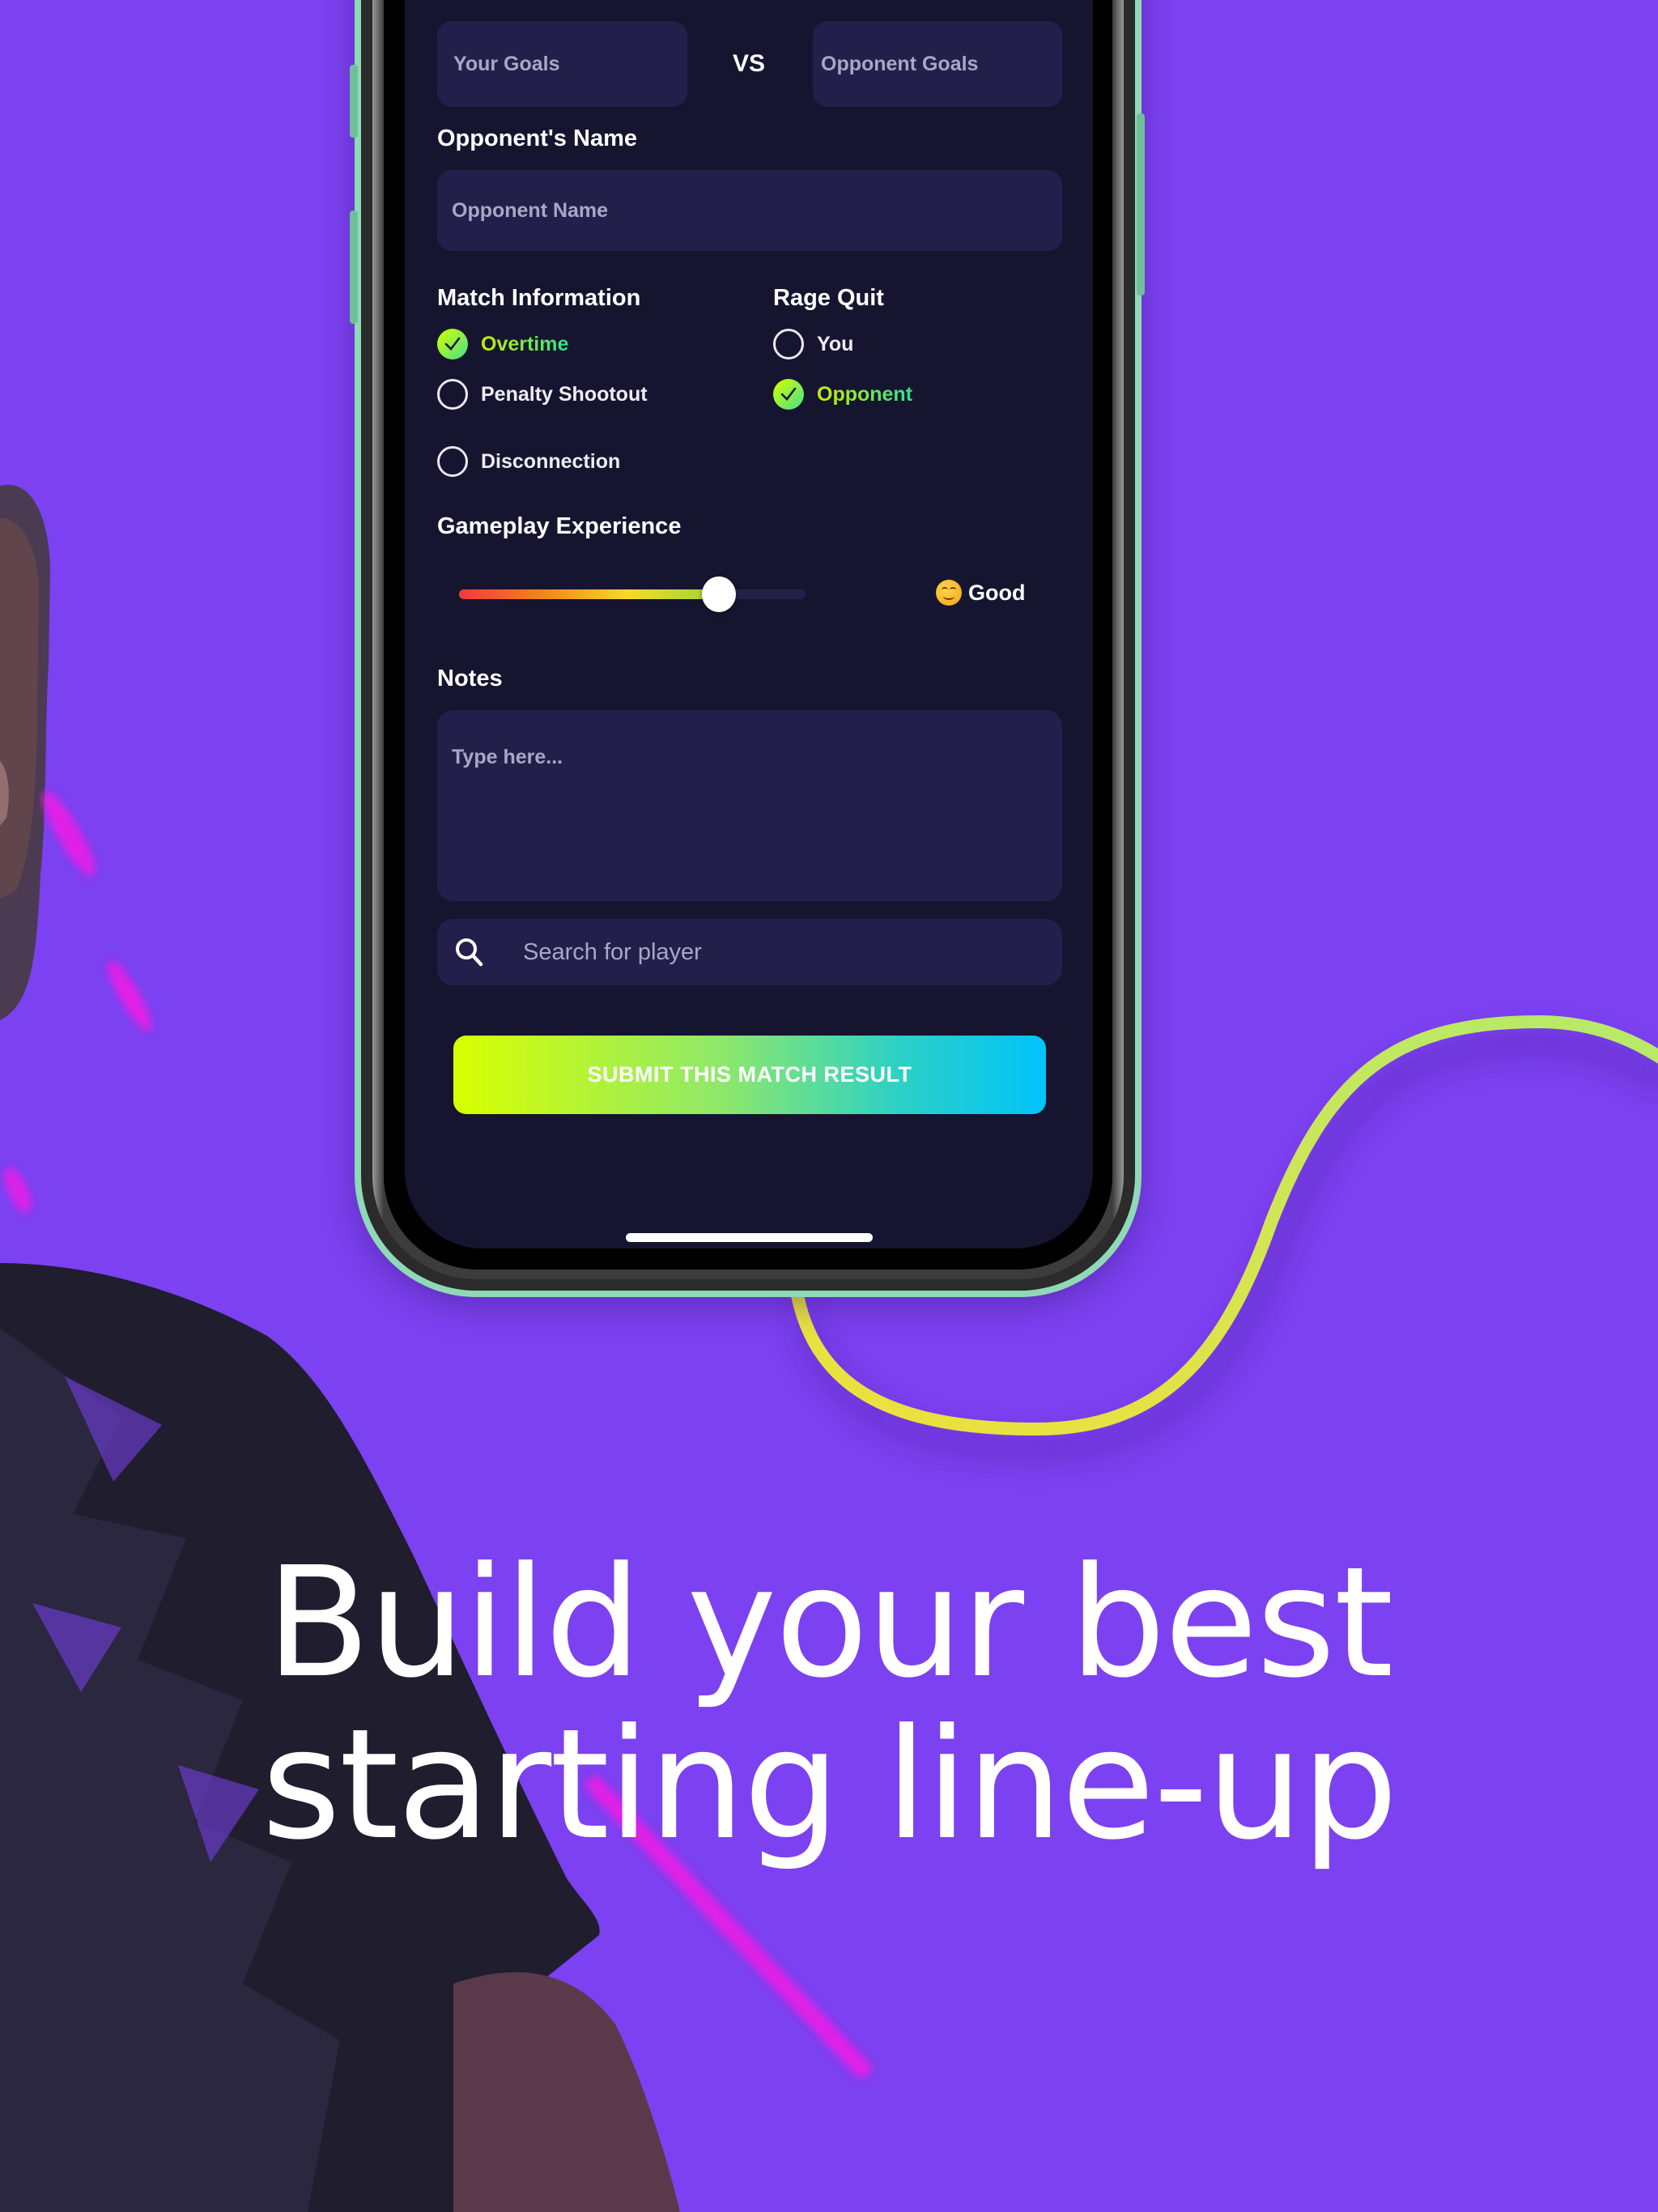 The width and height of the screenshot is (1658, 2212). I want to click on option-you: You, so click(813, 344).